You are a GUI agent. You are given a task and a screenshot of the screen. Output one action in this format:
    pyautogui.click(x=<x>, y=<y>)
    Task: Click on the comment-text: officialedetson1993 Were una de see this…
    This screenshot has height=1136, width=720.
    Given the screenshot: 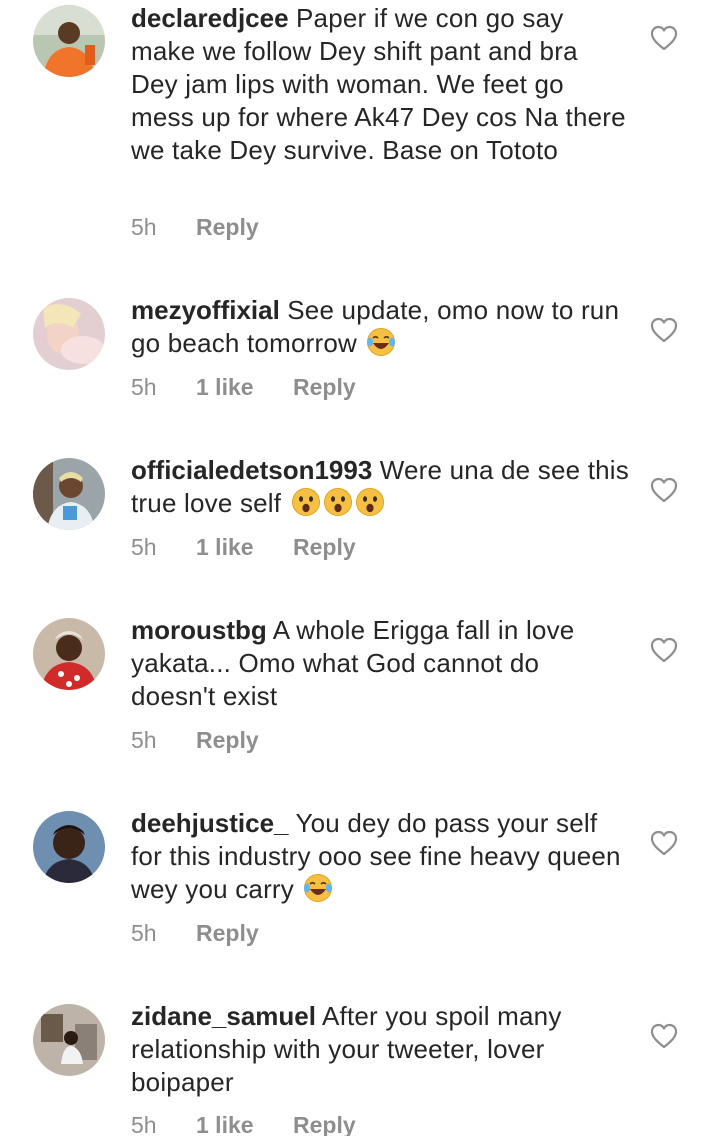 What is the action you would take?
    pyautogui.click(x=381, y=487)
    